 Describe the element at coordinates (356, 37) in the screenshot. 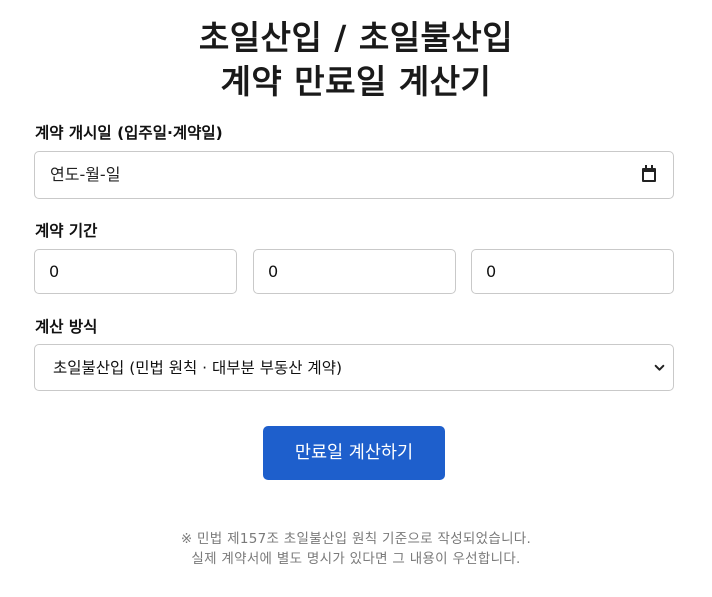

I see `page-title-line-1: 초일산입 / 초일불산입` at that location.